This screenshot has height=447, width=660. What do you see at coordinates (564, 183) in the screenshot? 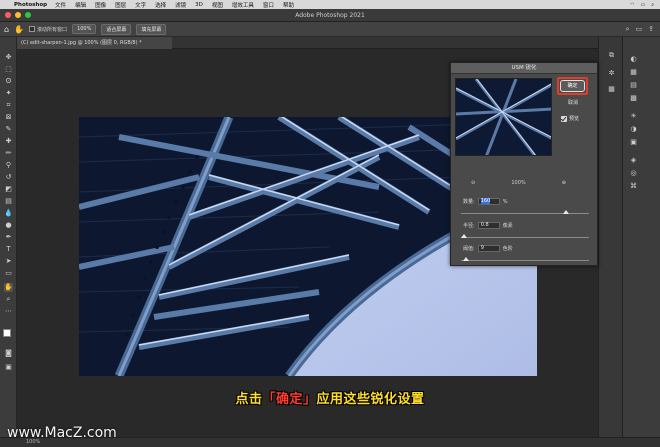
I see `zoom-in-icon: ⊕` at bounding box center [564, 183].